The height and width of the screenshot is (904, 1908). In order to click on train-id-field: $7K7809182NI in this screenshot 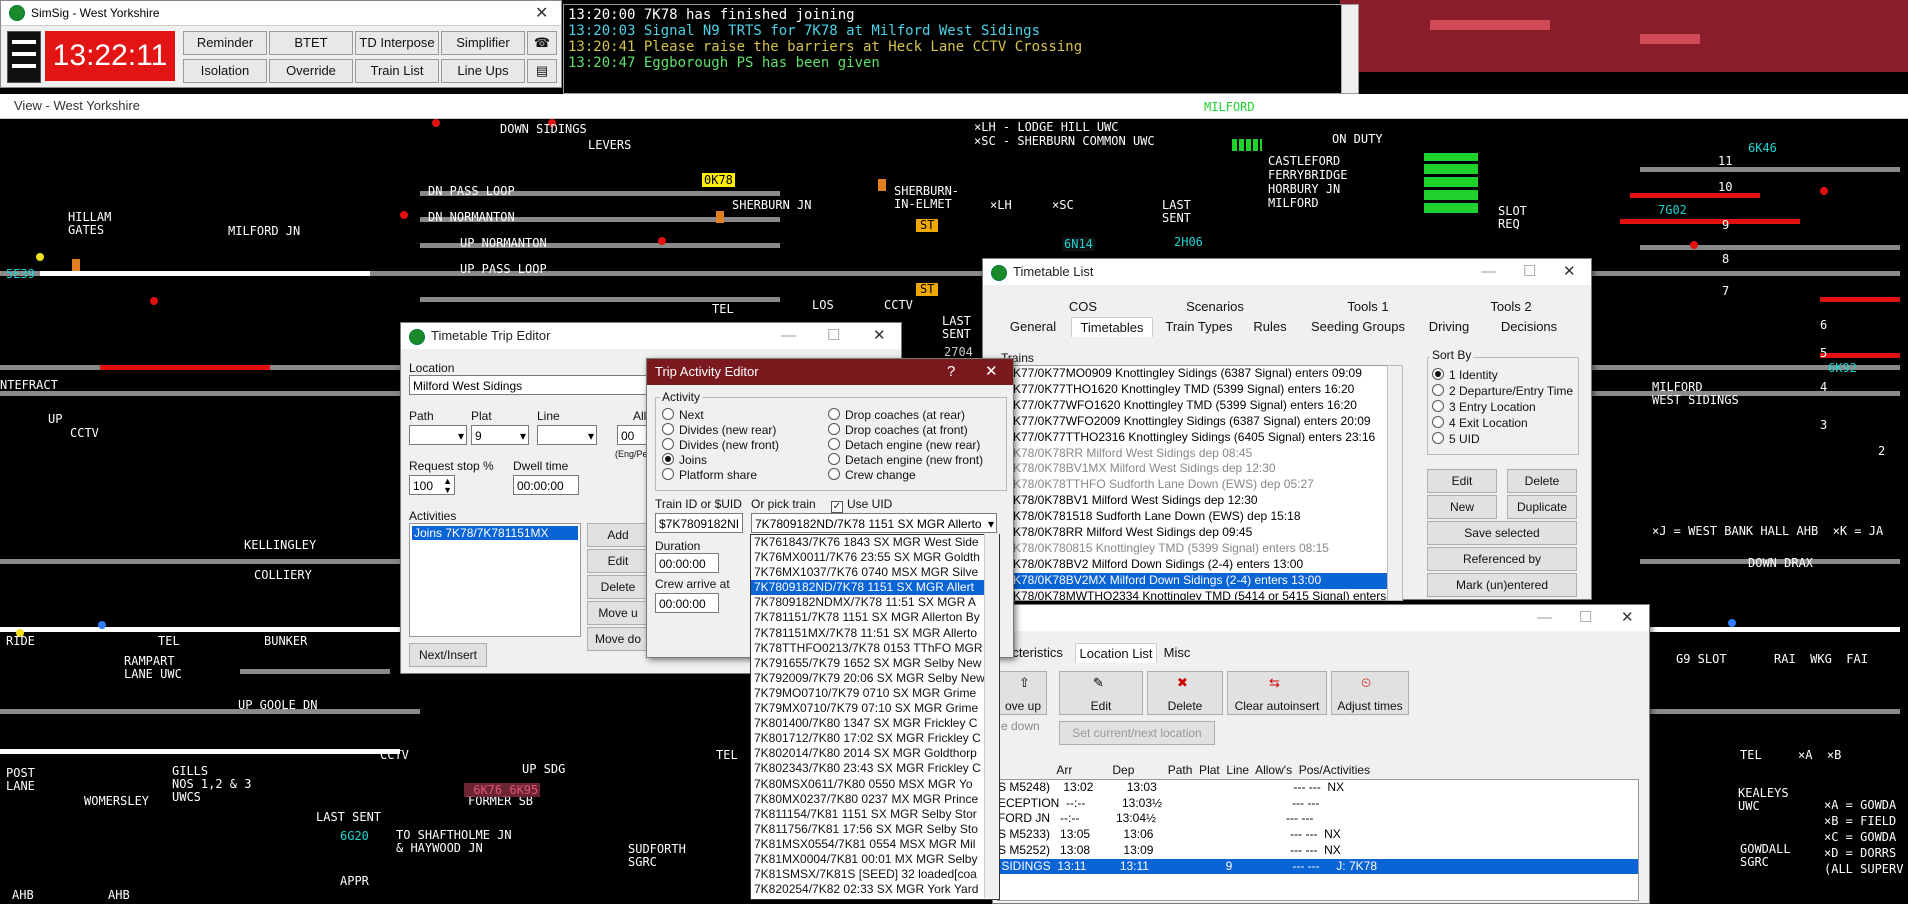, I will do `click(699, 523)`.